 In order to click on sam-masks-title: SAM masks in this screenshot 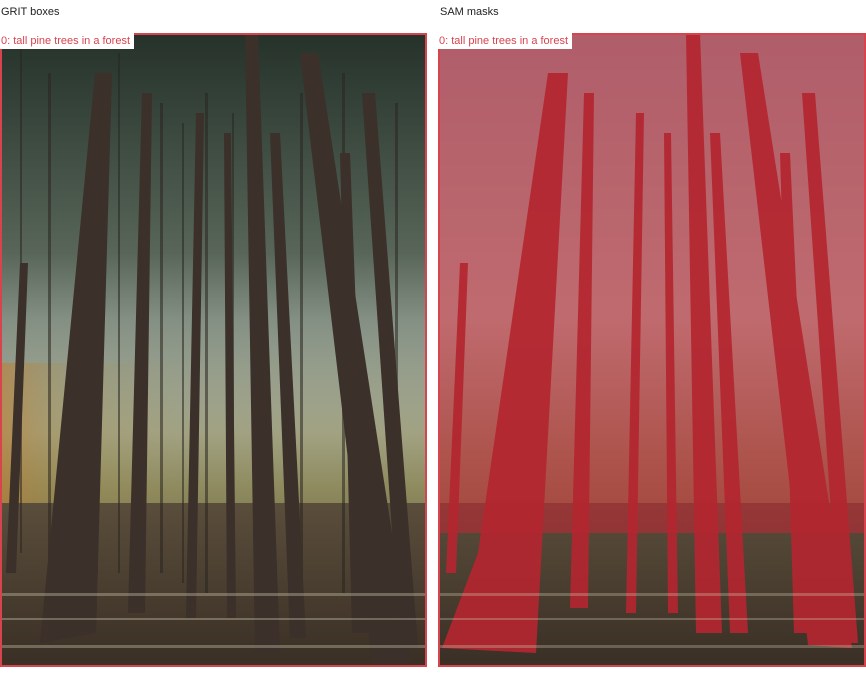, I will do `click(469, 12)`.